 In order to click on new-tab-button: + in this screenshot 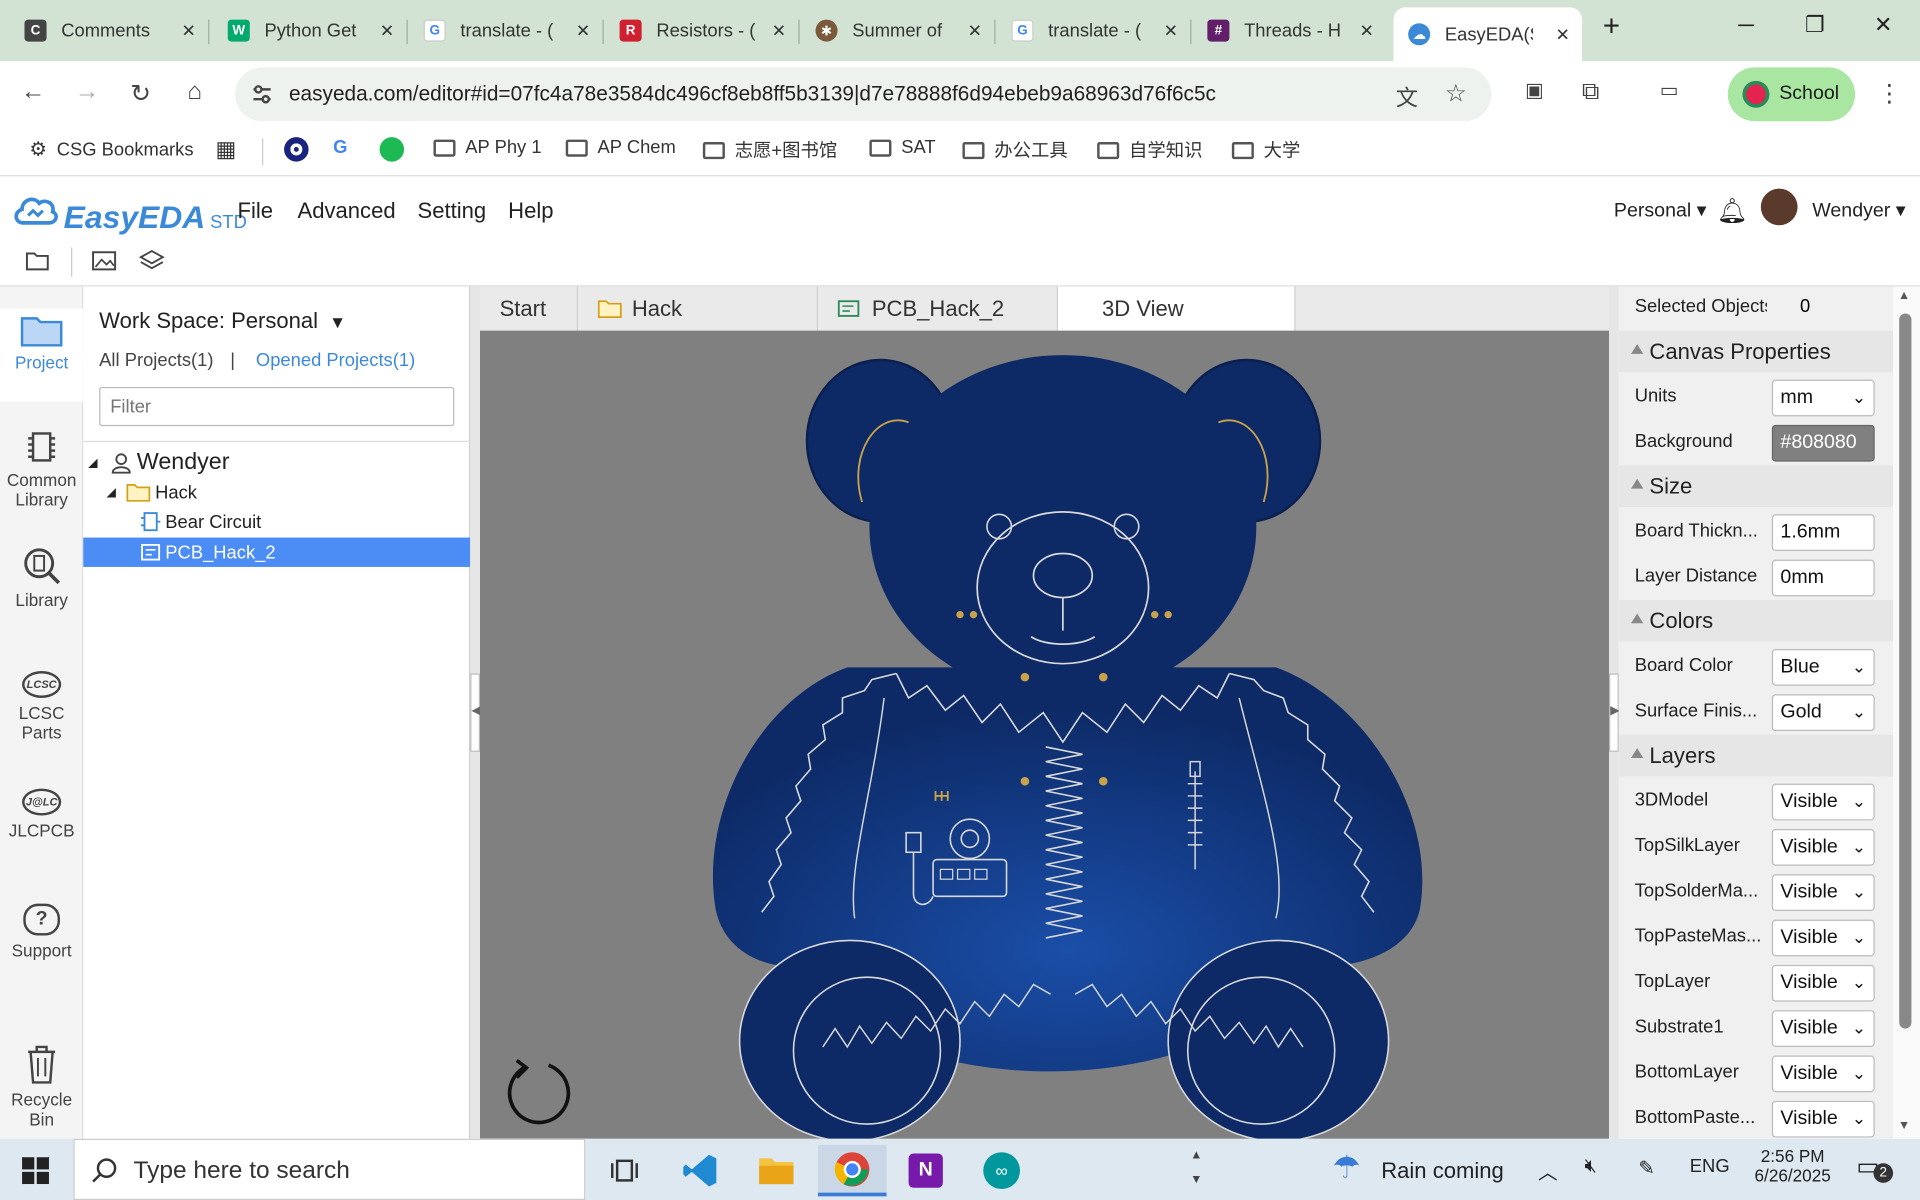, I will do `click(1611, 27)`.